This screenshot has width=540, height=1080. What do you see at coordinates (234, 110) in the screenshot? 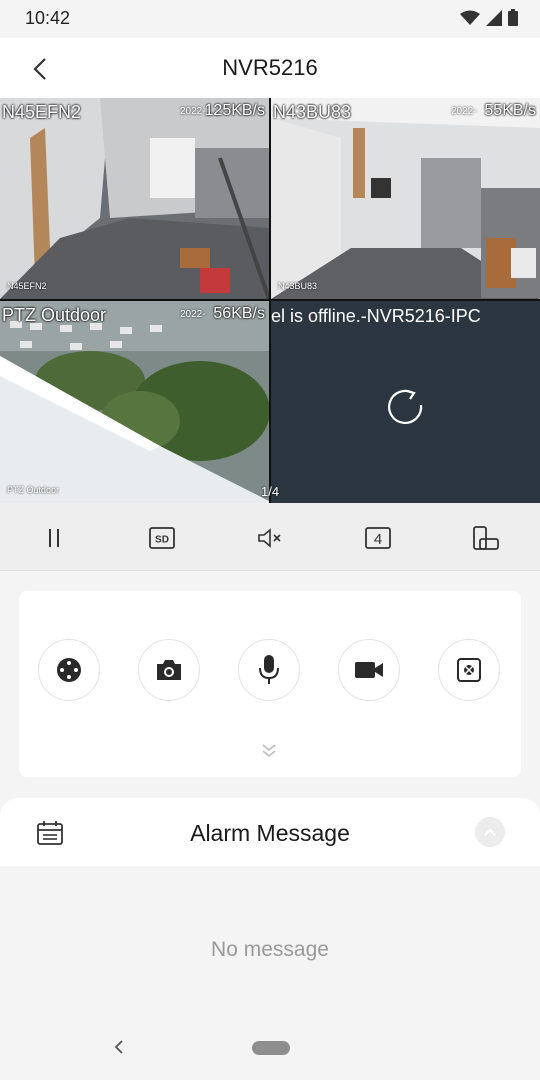
I see `camera-1-bitrate: 125KB/s` at bounding box center [234, 110].